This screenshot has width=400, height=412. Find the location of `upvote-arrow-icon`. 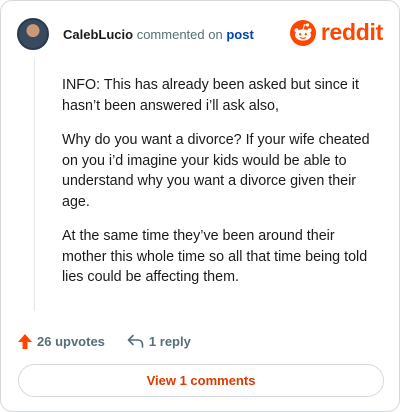

upvote-arrow-icon is located at coordinates (25, 341).